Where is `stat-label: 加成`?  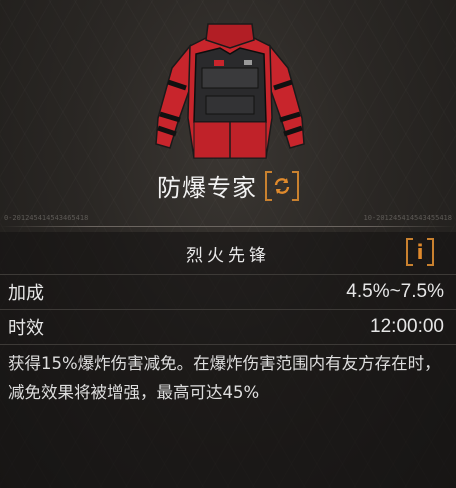
stat-label: 加成 is located at coordinates (26, 293).